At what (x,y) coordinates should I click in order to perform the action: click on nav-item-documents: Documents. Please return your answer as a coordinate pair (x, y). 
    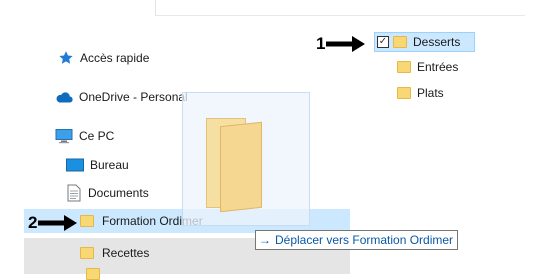
    Looking at the image, I should click on (107, 193).